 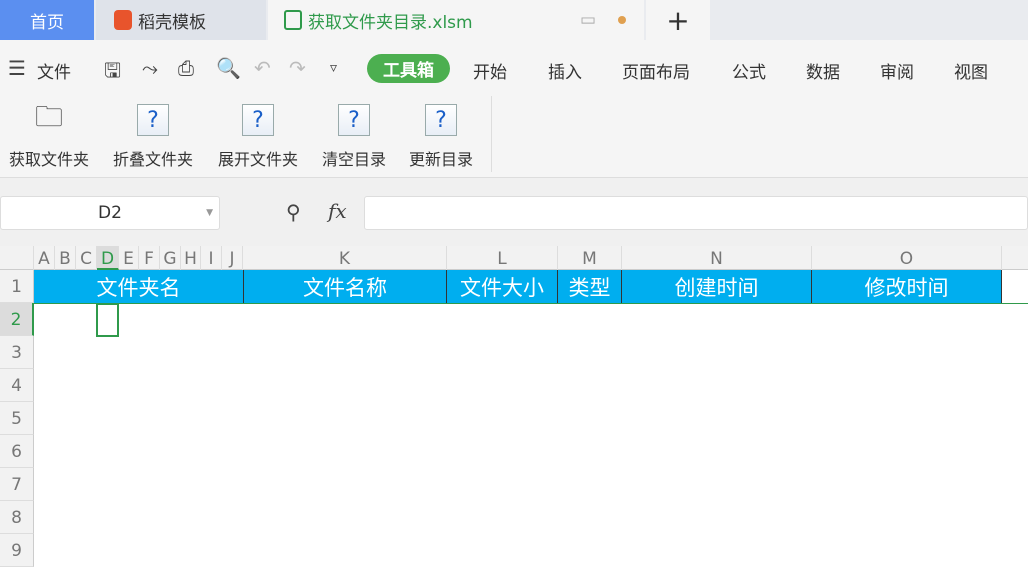 What do you see at coordinates (257, 159) in the screenshot?
I see `button-label: 展开文件夹` at bounding box center [257, 159].